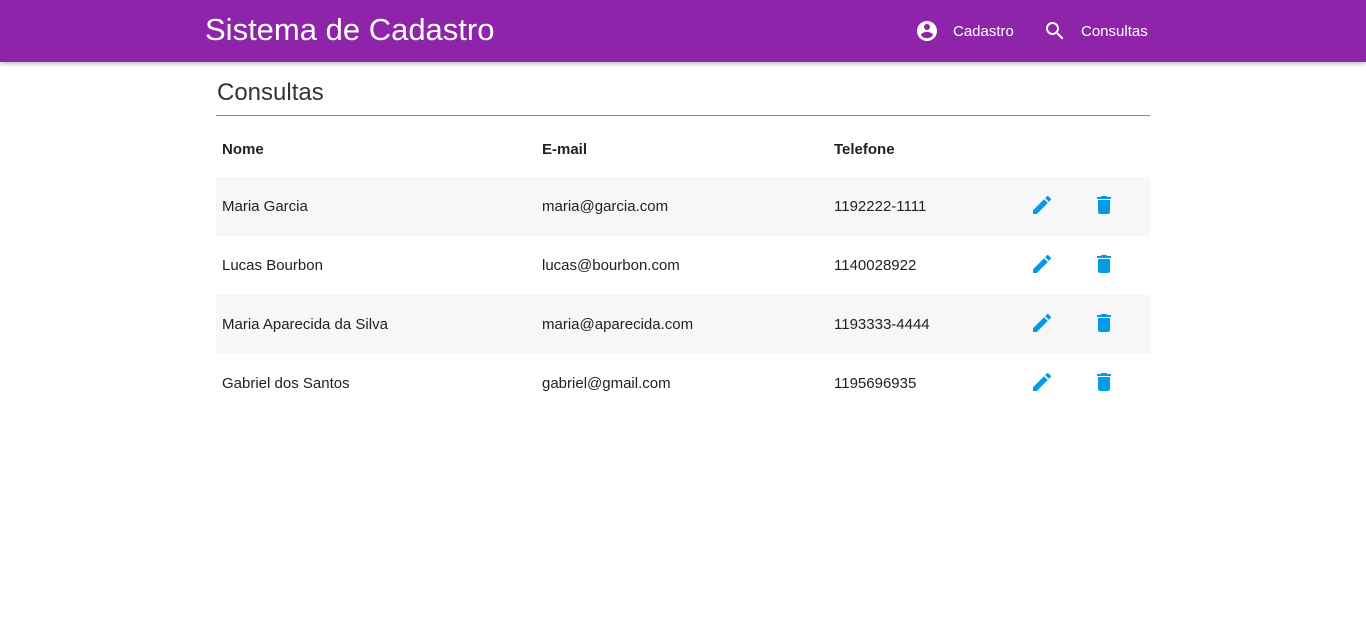 This screenshot has width=1366, height=621. I want to click on table-header-row: Nome E-mail Telefone, so click(683, 149).